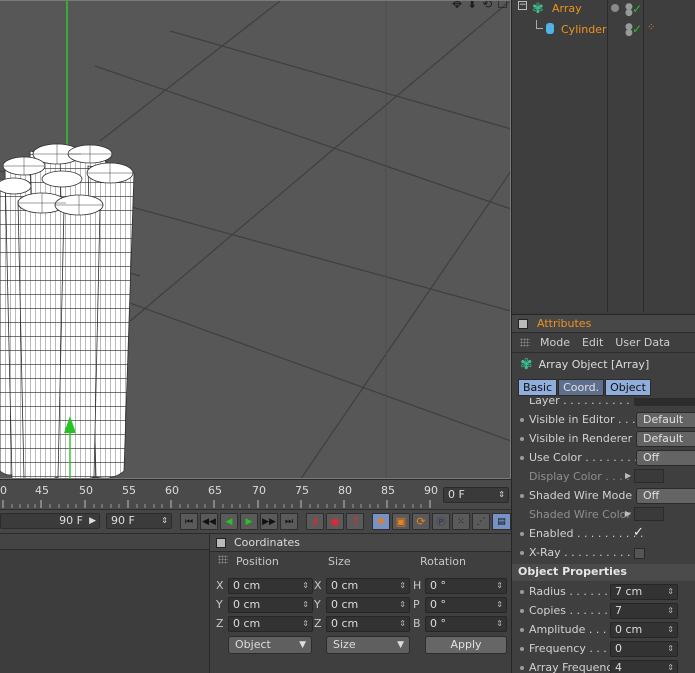 The image size is (695, 673). Describe the element at coordinates (581, 387) in the screenshot. I see `tab-coord: Coord.` at that location.